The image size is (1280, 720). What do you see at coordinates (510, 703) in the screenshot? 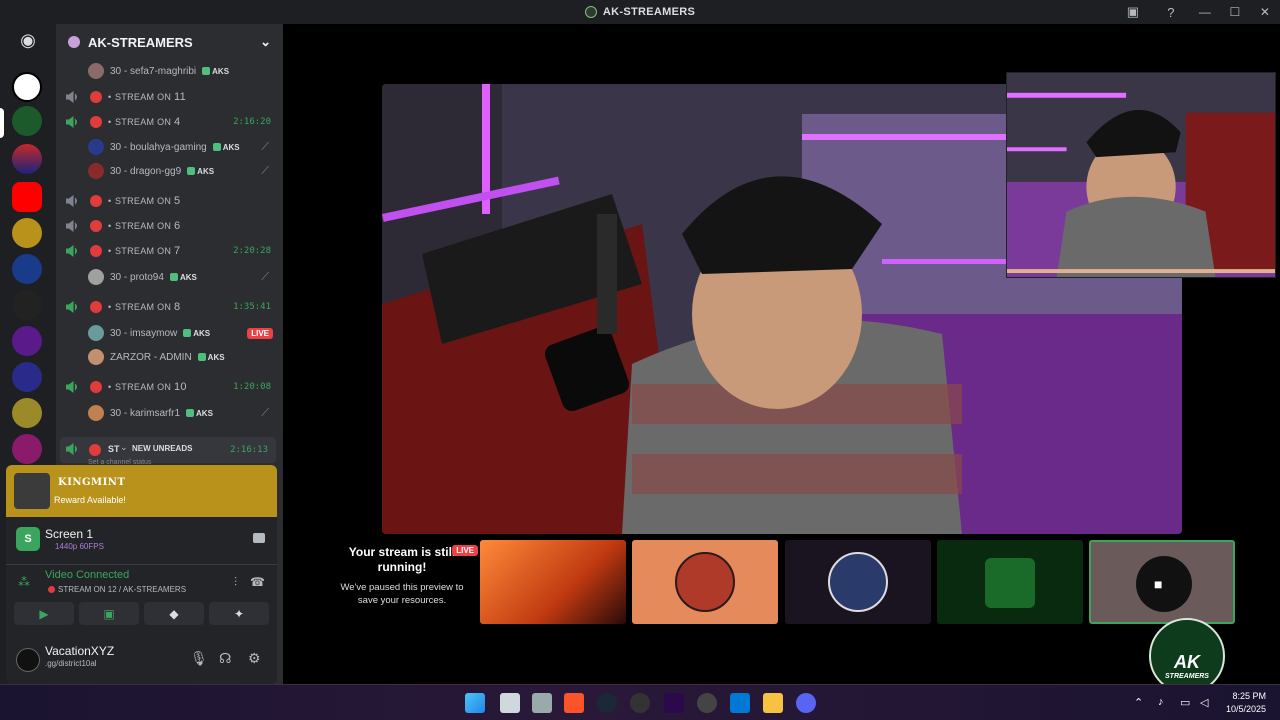
I see `task-view-icon` at bounding box center [510, 703].